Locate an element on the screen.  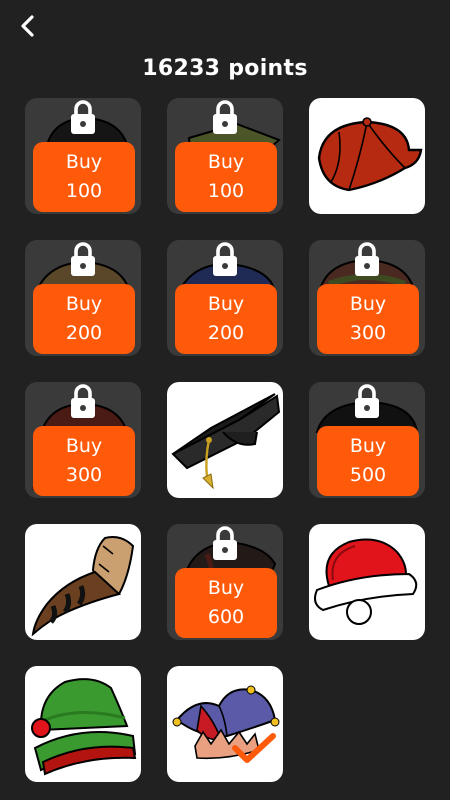
checkmark-icon is located at coordinates (254, 748).